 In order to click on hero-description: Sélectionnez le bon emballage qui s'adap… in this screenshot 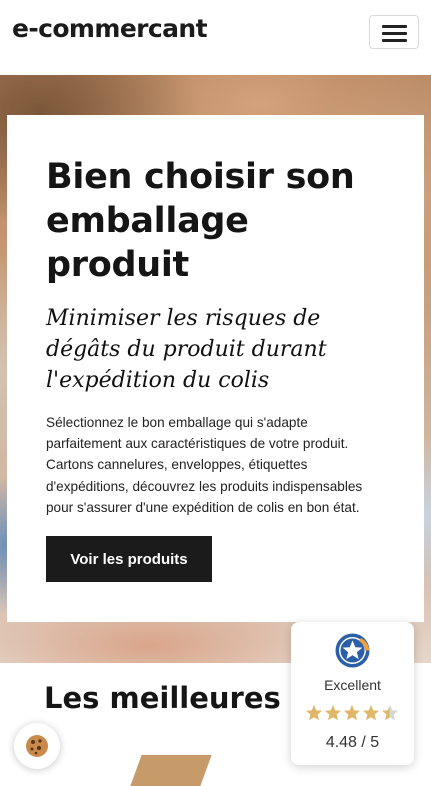, I will do `click(216, 465)`.